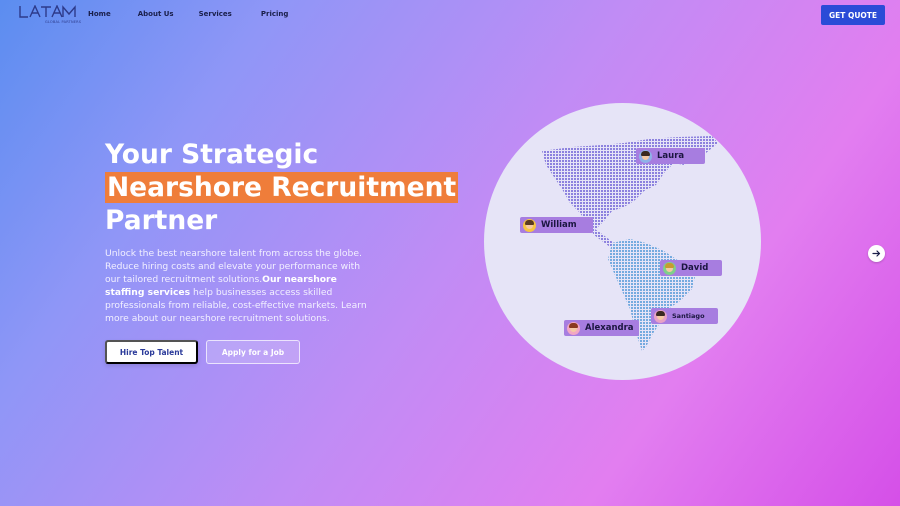 This screenshot has height=506, width=900. What do you see at coordinates (275, 14) in the screenshot?
I see `nav-pricing: Pricing` at bounding box center [275, 14].